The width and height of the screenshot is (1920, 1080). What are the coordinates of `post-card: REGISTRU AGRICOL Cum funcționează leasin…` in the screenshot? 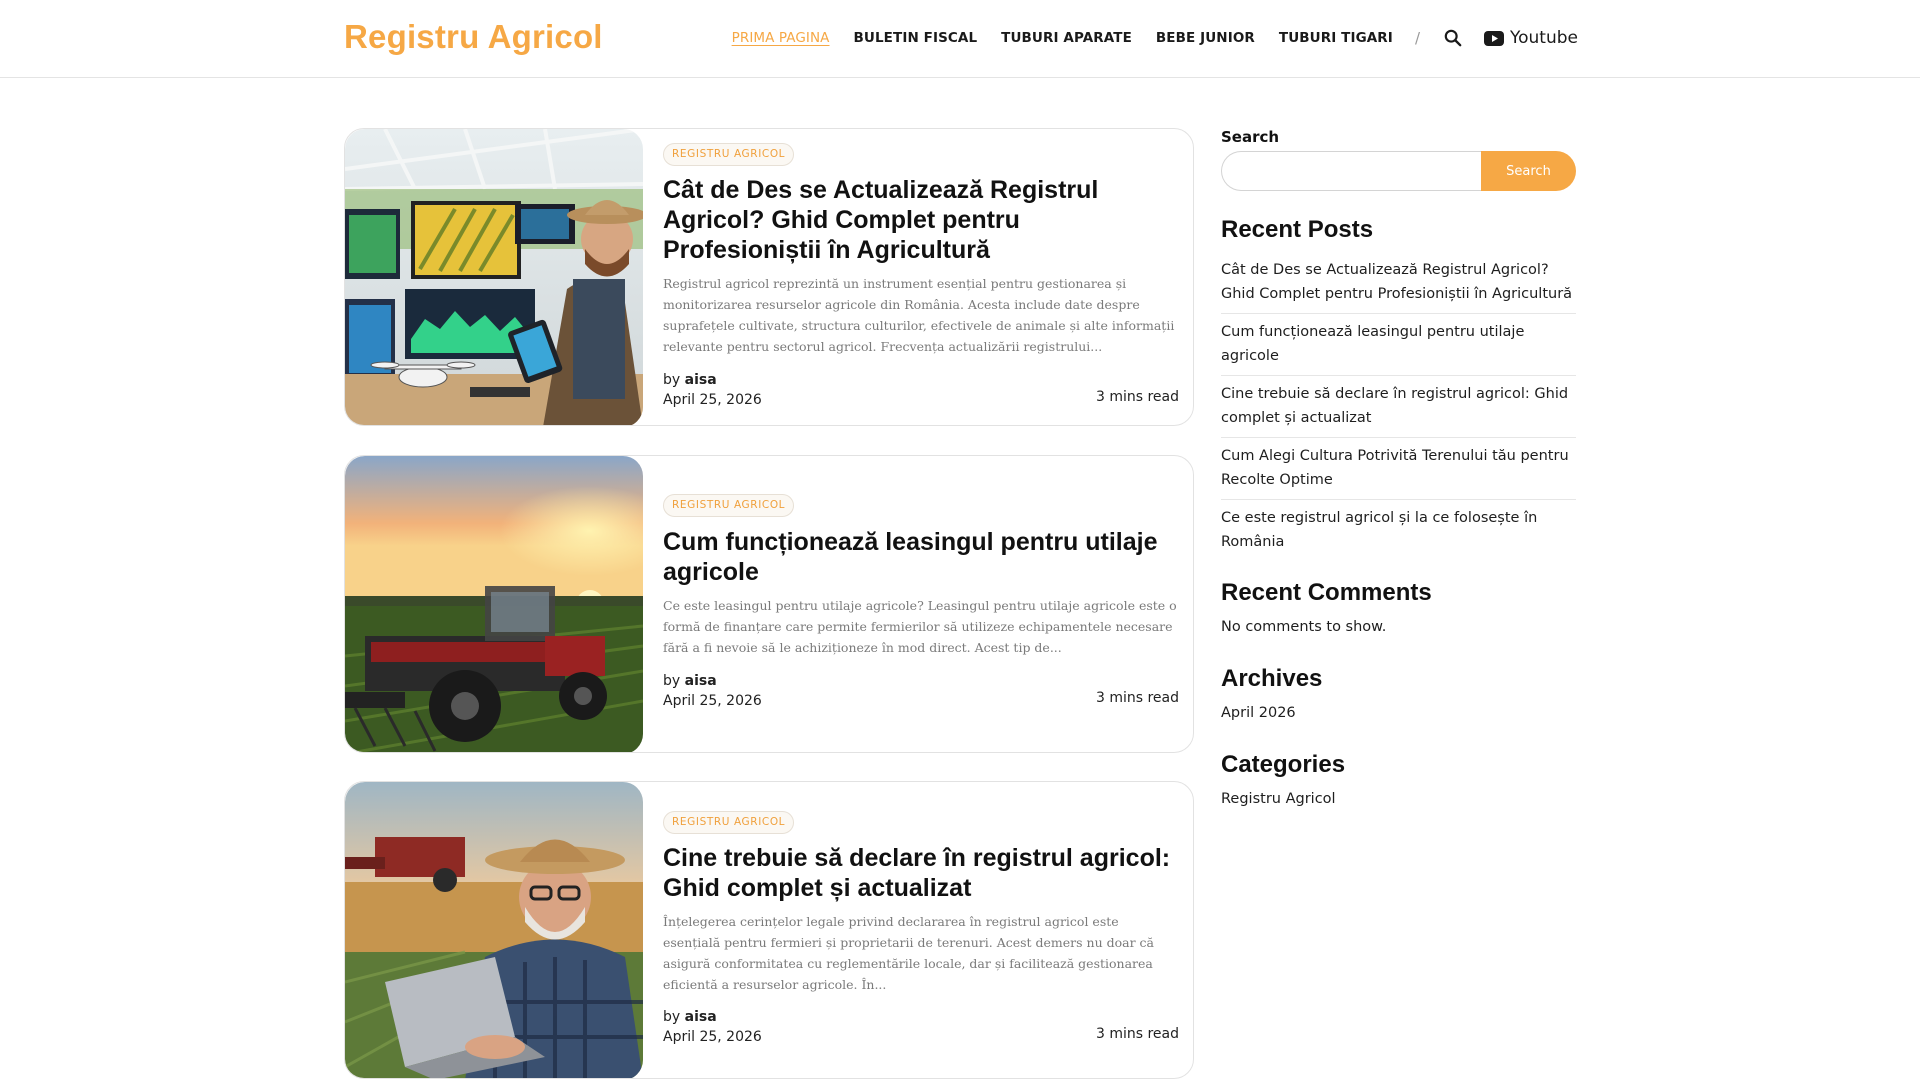 It's located at (769, 604).